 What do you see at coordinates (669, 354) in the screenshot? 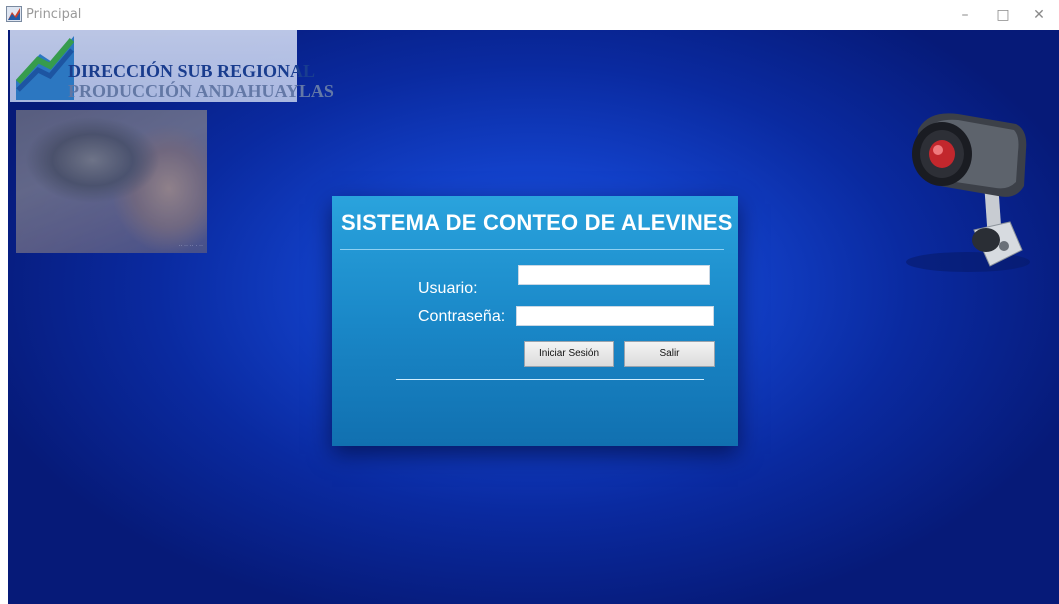
I see `exit-button: Salir` at bounding box center [669, 354].